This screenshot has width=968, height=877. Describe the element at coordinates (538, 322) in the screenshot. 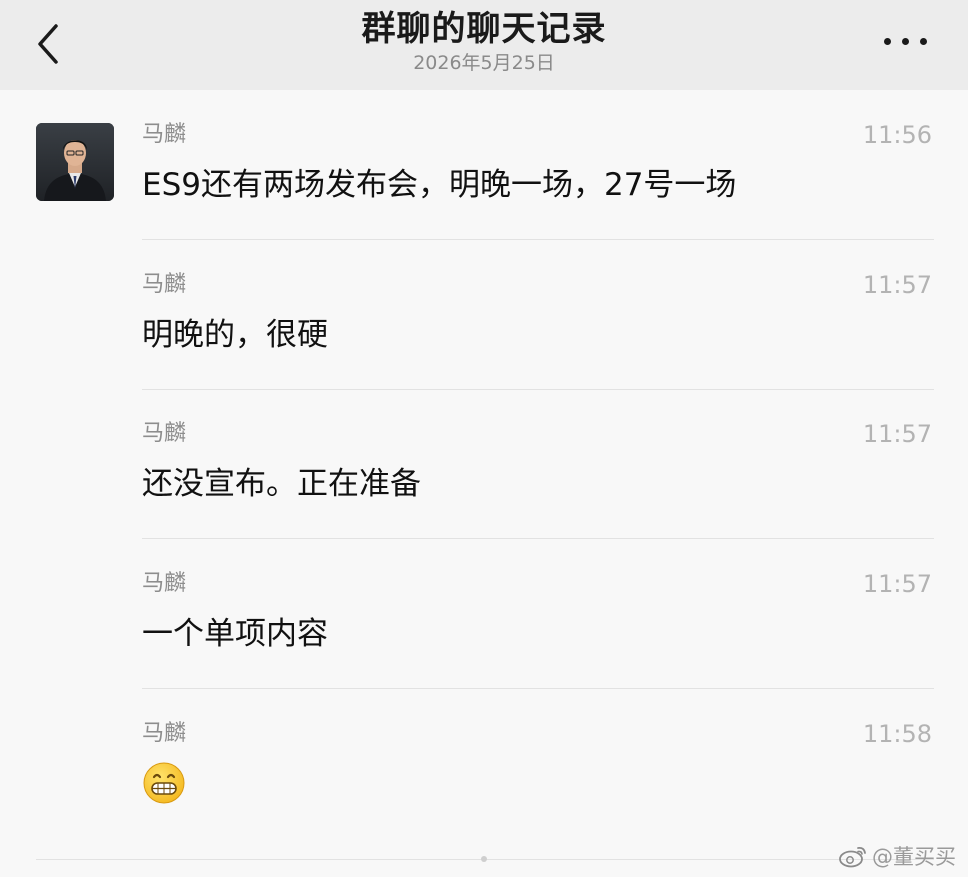

I see `message-item: 马麟 11:57 明晚的，很硬` at that location.